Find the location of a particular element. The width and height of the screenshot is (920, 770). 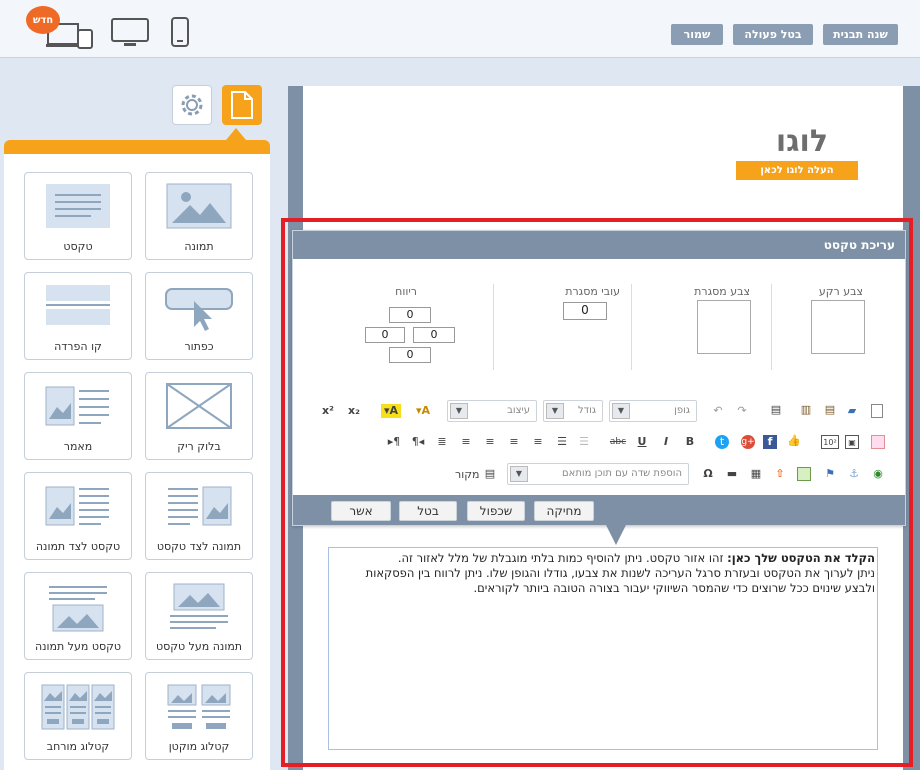

block-label: טקסט לצד תמונה is located at coordinates (78, 546).